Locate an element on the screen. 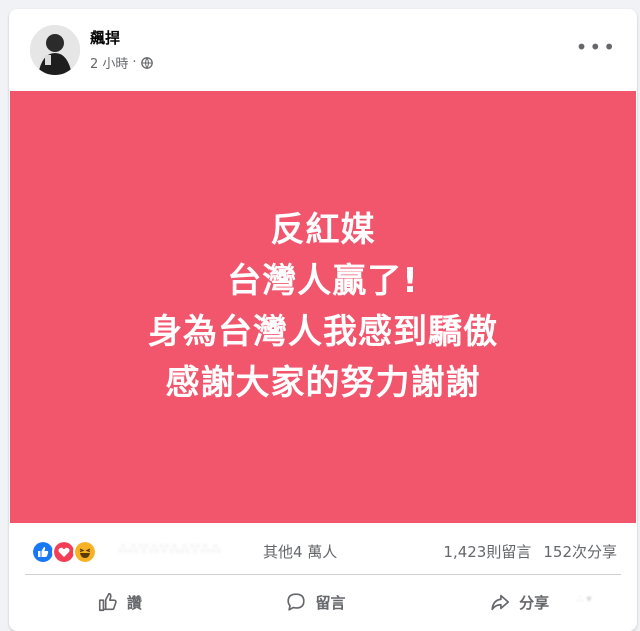  post-header: 飆捍 2 小時 · ••• is located at coordinates (323, 49).